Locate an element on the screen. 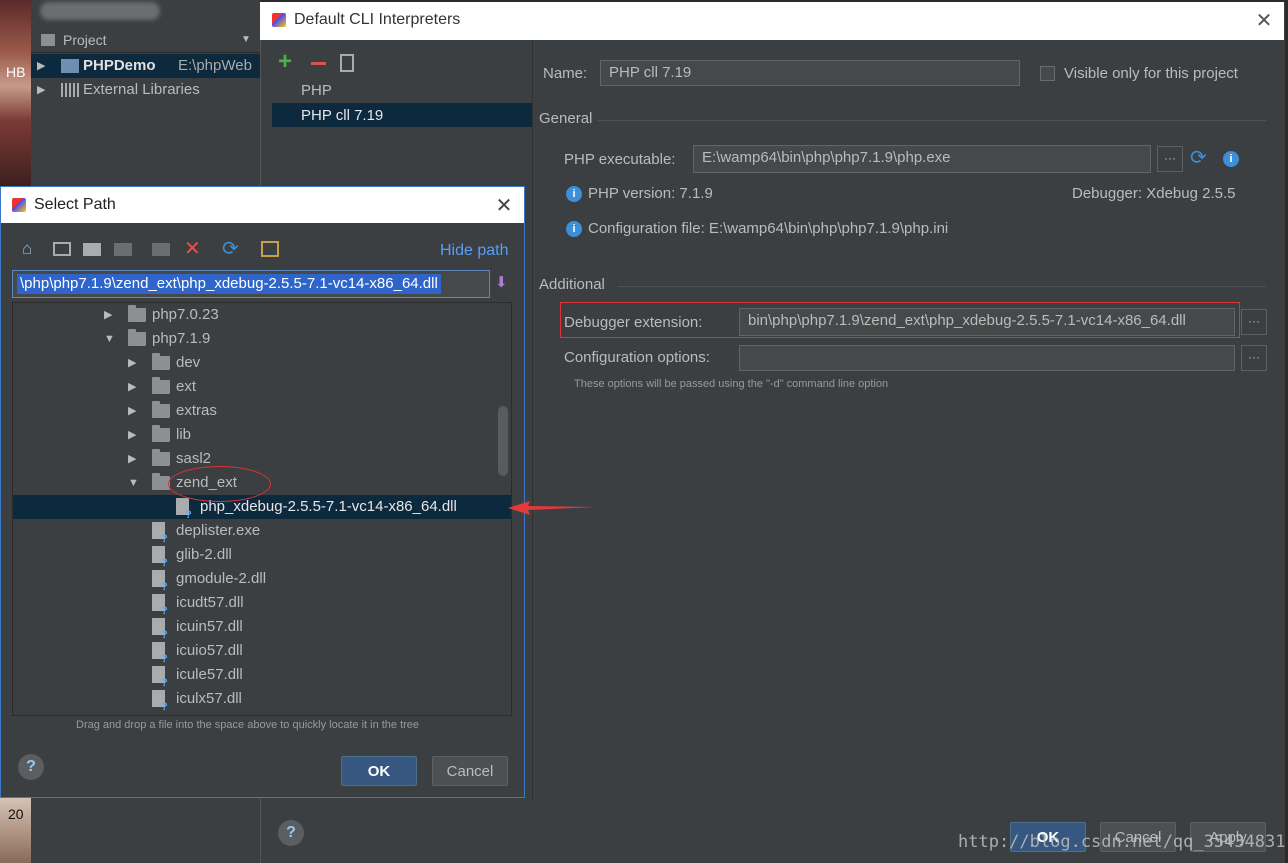 This screenshot has height=863, width=1288. tree-item-label: gmodule-2.dll is located at coordinates (221, 578).